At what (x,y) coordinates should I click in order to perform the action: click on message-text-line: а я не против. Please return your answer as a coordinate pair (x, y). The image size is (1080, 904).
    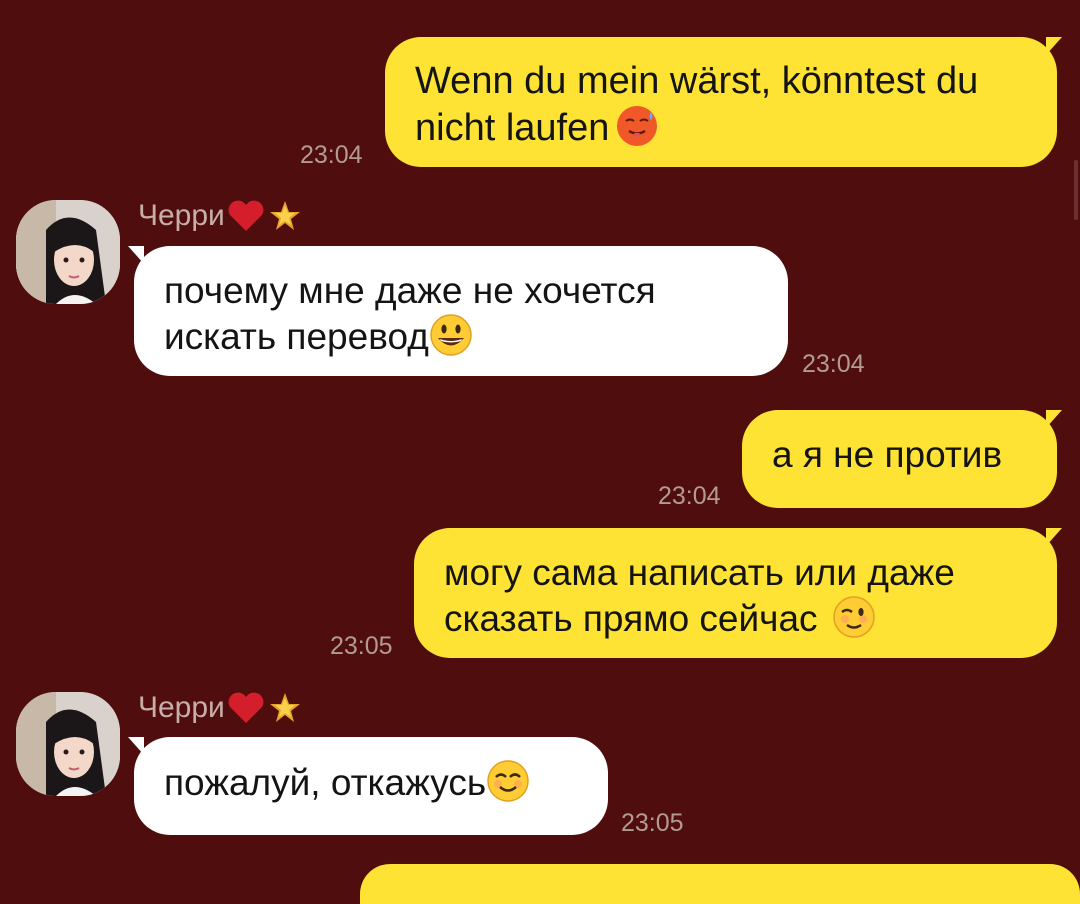
    Looking at the image, I should click on (887, 454).